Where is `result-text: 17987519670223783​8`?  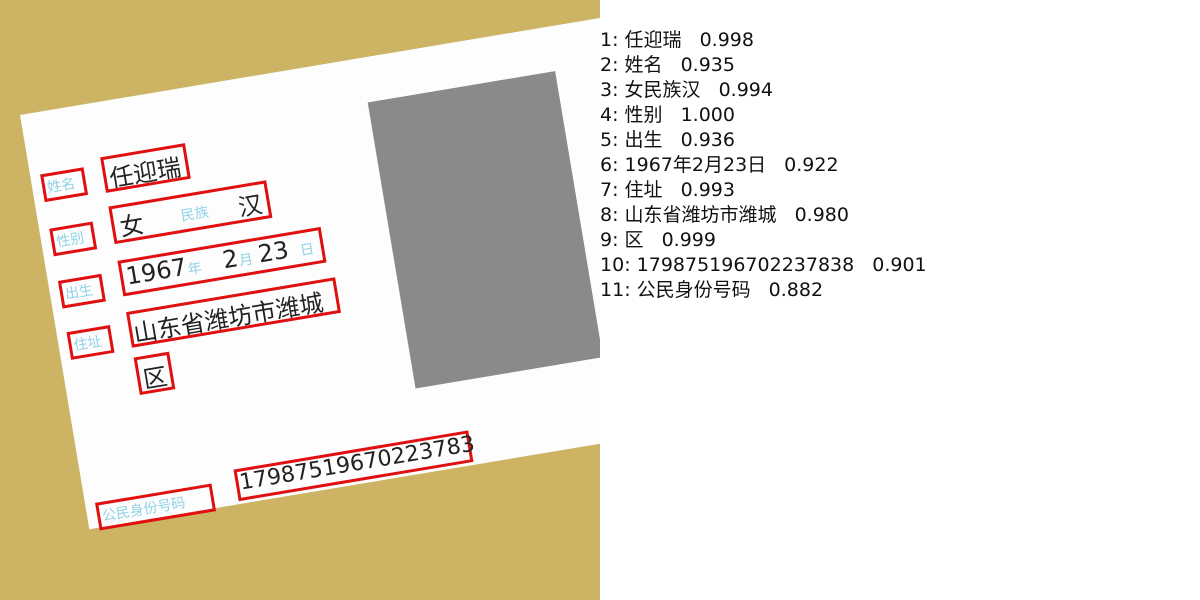
result-text: 17987519670223783​8 is located at coordinates (745, 265).